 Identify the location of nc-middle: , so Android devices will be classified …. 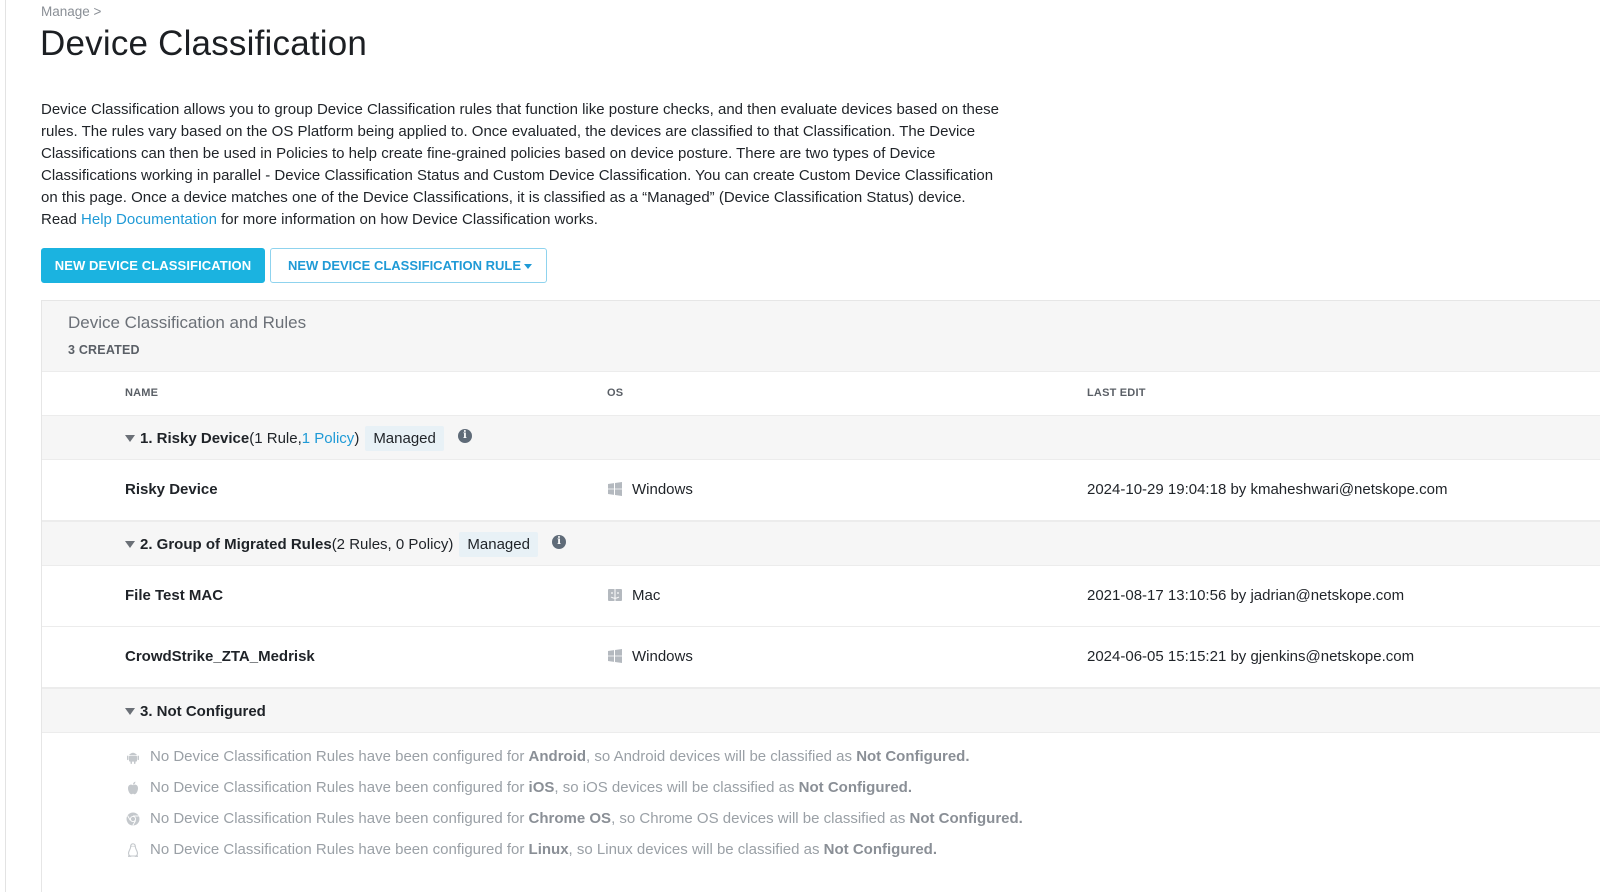
(719, 756).